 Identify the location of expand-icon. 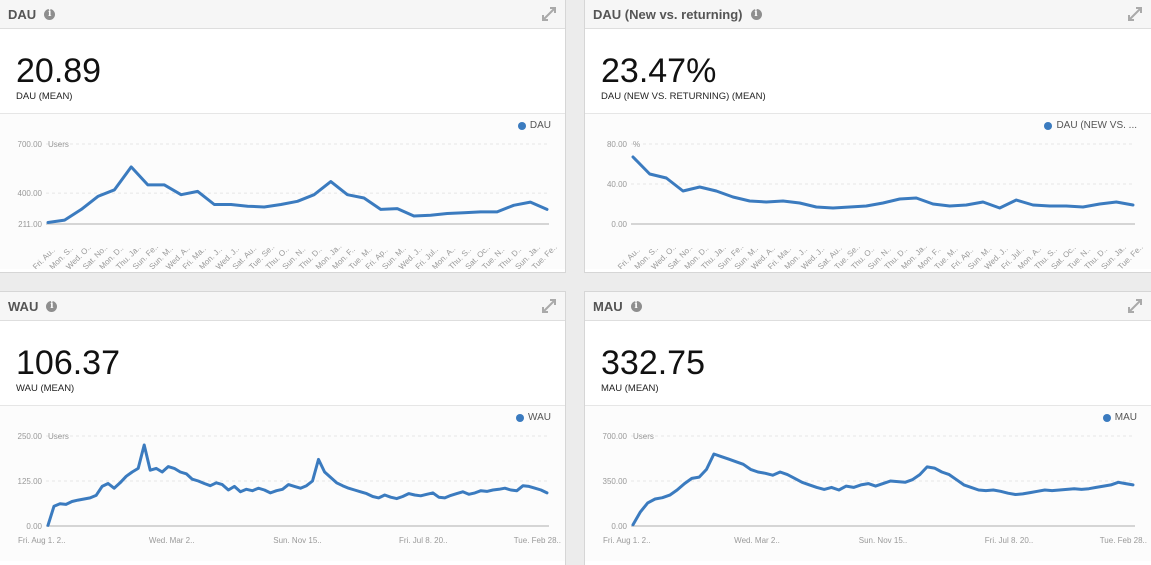
(1135, 14).